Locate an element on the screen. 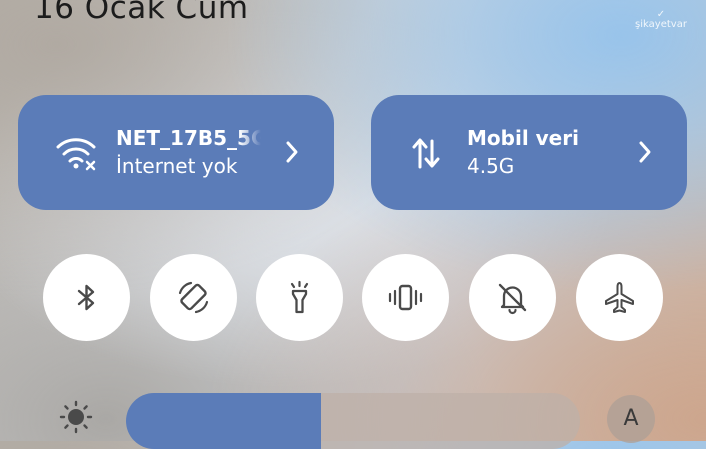 The height and width of the screenshot is (449, 706). mobile-data-arrows-icon is located at coordinates (426, 153).